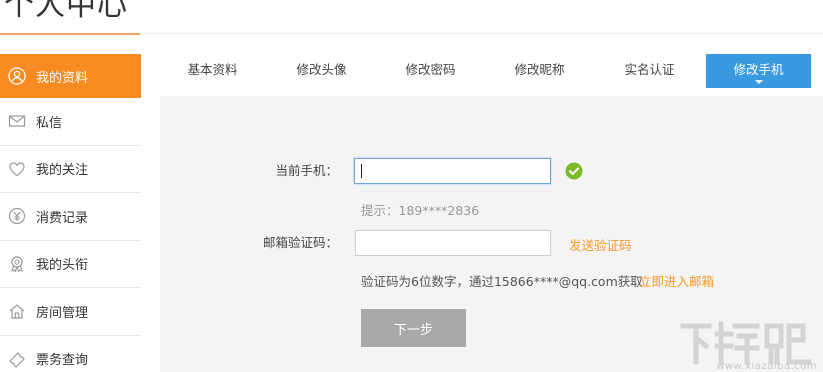 Image resolution: width=823 pixels, height=372 pixels. I want to click on tab-label: 修改手机, so click(758, 69).